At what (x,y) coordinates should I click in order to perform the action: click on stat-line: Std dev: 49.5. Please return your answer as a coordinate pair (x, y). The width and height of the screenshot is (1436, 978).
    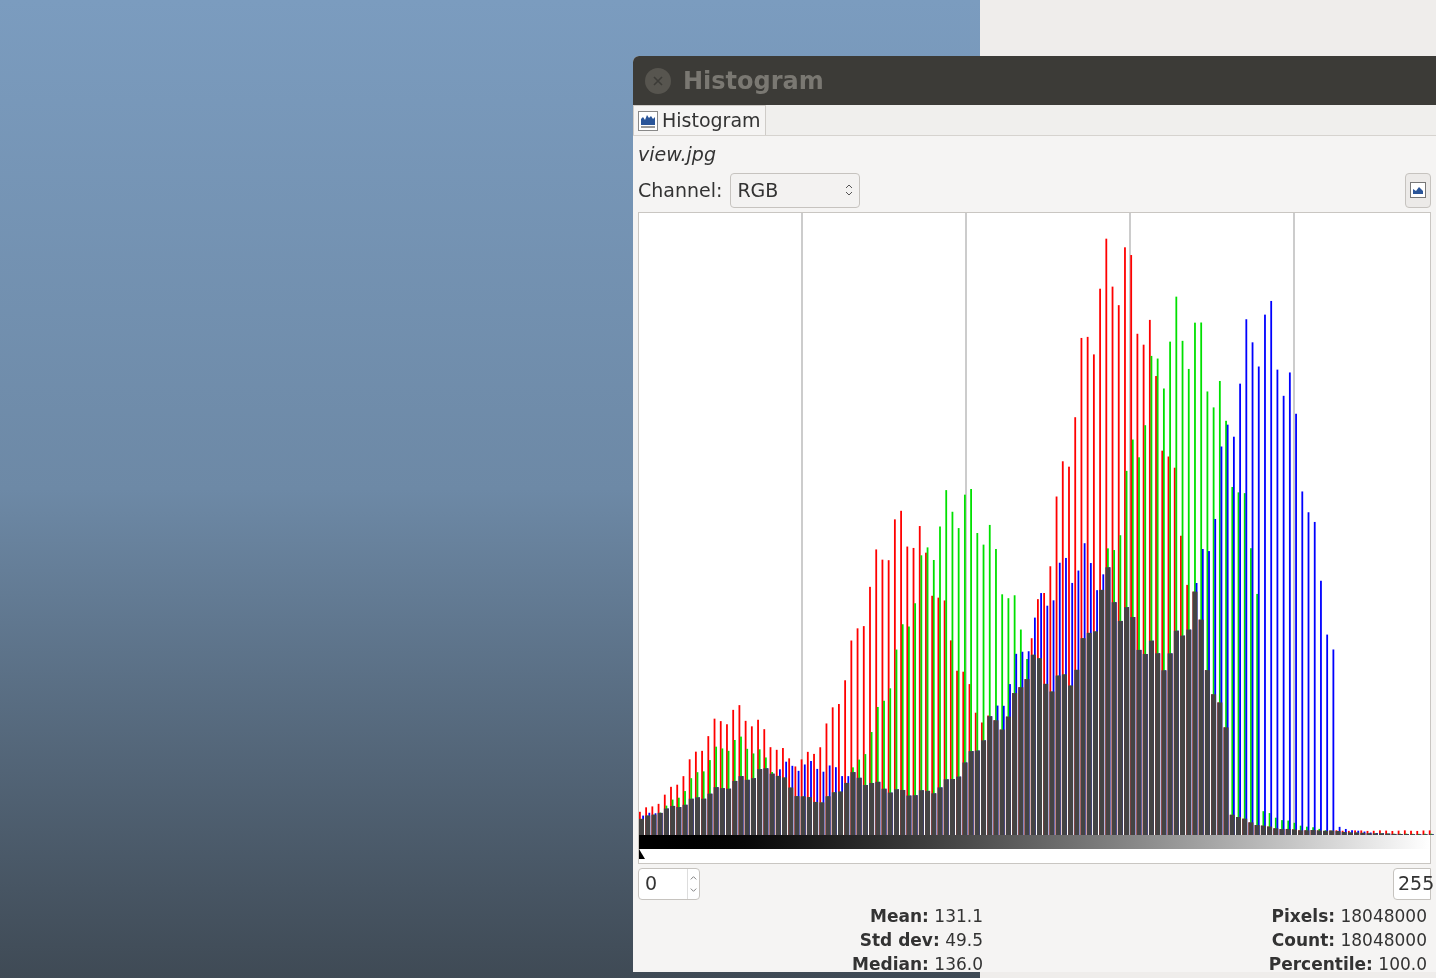
    Looking at the image, I should click on (921, 940).